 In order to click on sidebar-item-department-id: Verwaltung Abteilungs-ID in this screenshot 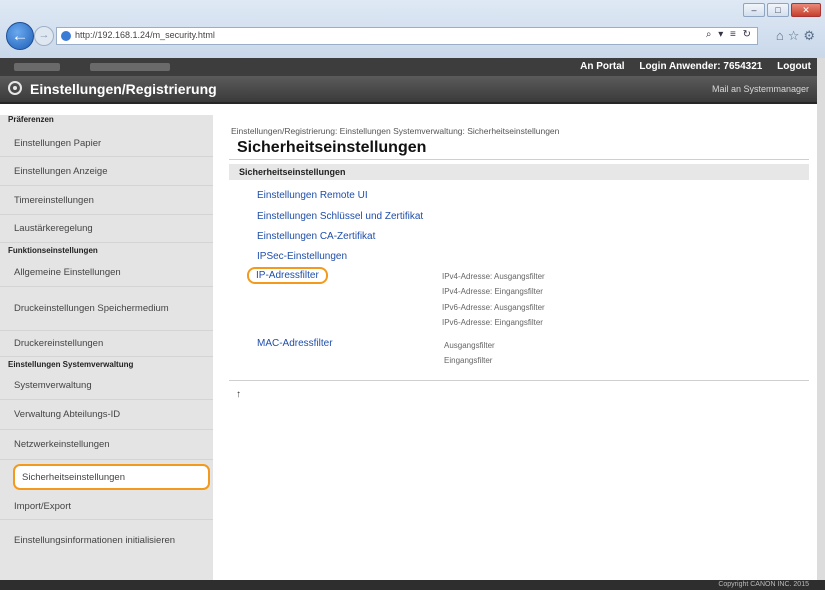, I will do `click(106, 415)`.